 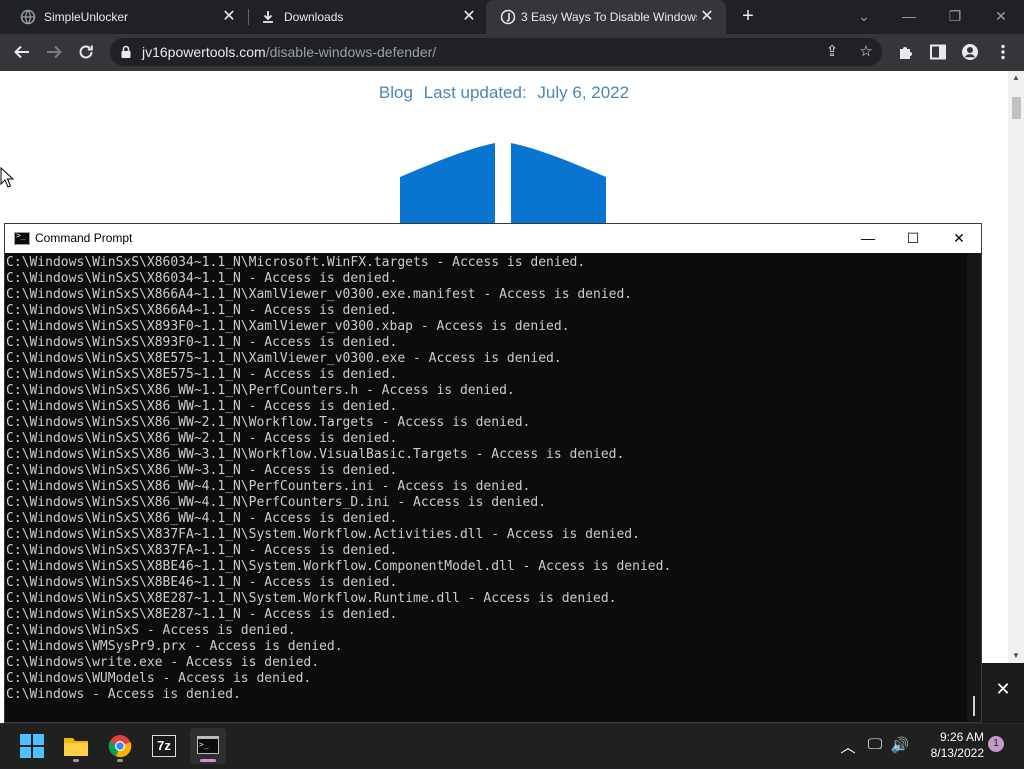 What do you see at coordinates (28, 17) in the screenshot?
I see `globe-icon` at bounding box center [28, 17].